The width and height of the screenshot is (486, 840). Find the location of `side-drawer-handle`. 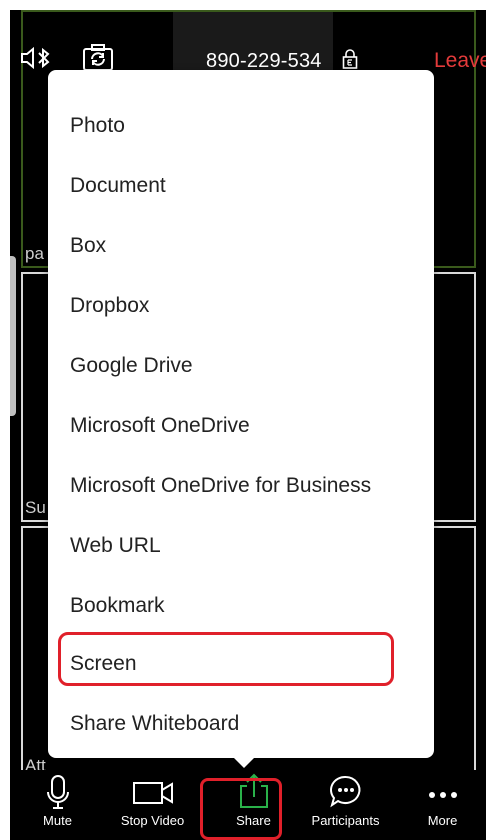

side-drawer-handle is located at coordinates (13, 336).